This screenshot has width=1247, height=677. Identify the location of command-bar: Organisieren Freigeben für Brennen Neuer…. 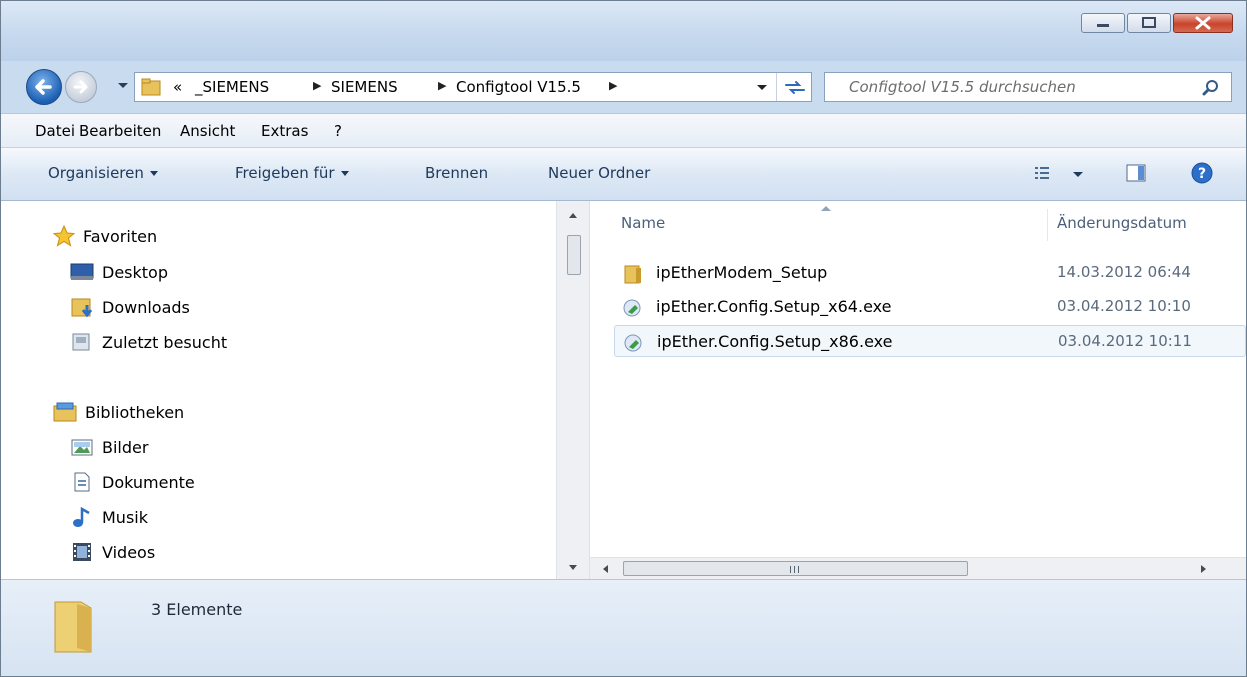
(623, 174).